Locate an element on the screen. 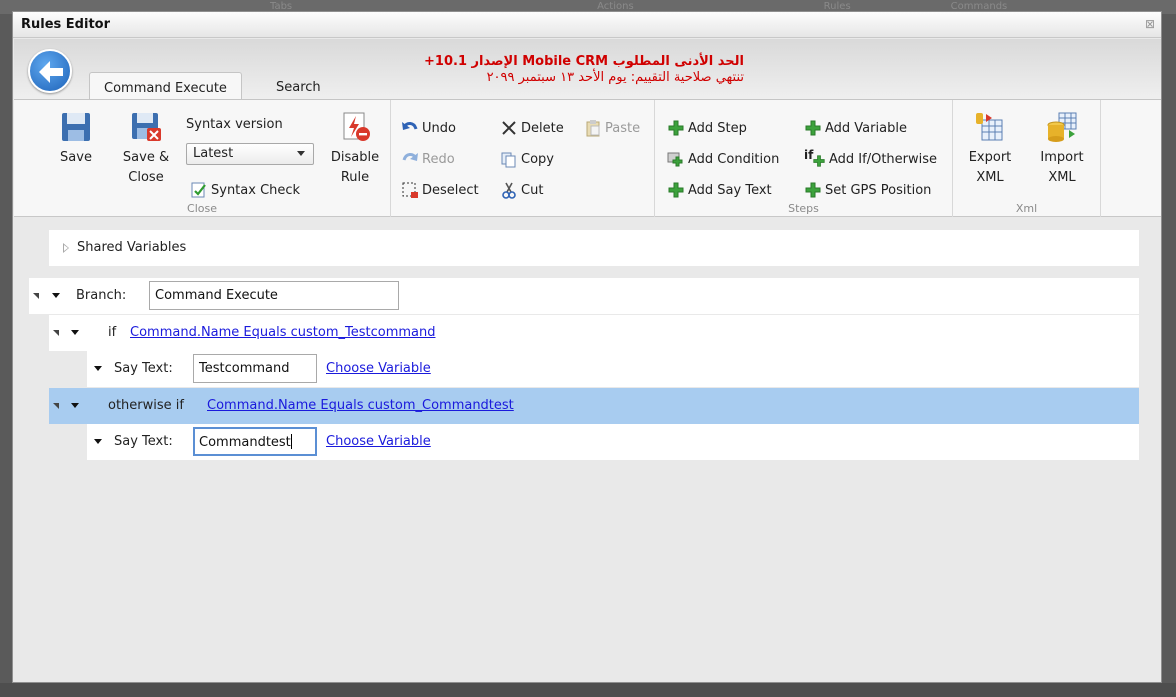 The image size is (1176, 697). add-condition-label: Add Condition is located at coordinates (734, 159).